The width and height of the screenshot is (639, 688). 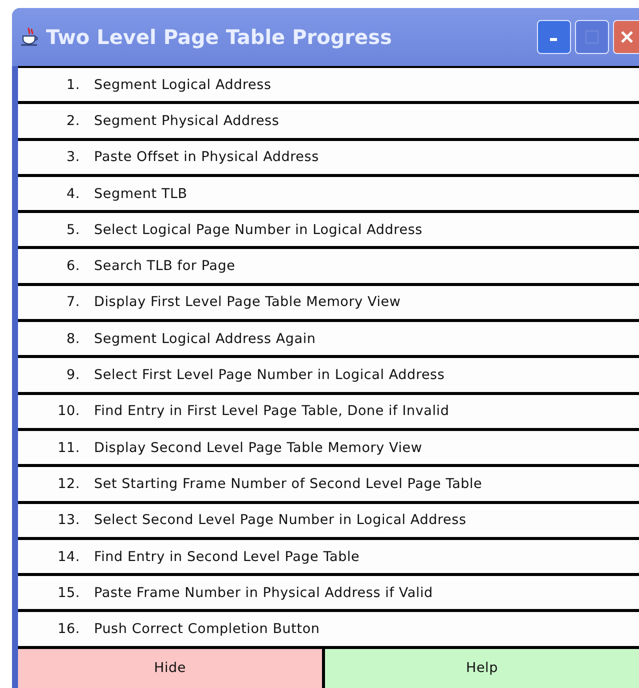 What do you see at coordinates (269, 375) in the screenshot?
I see `step-label: Select First Level Page Number in Logical Address` at bounding box center [269, 375].